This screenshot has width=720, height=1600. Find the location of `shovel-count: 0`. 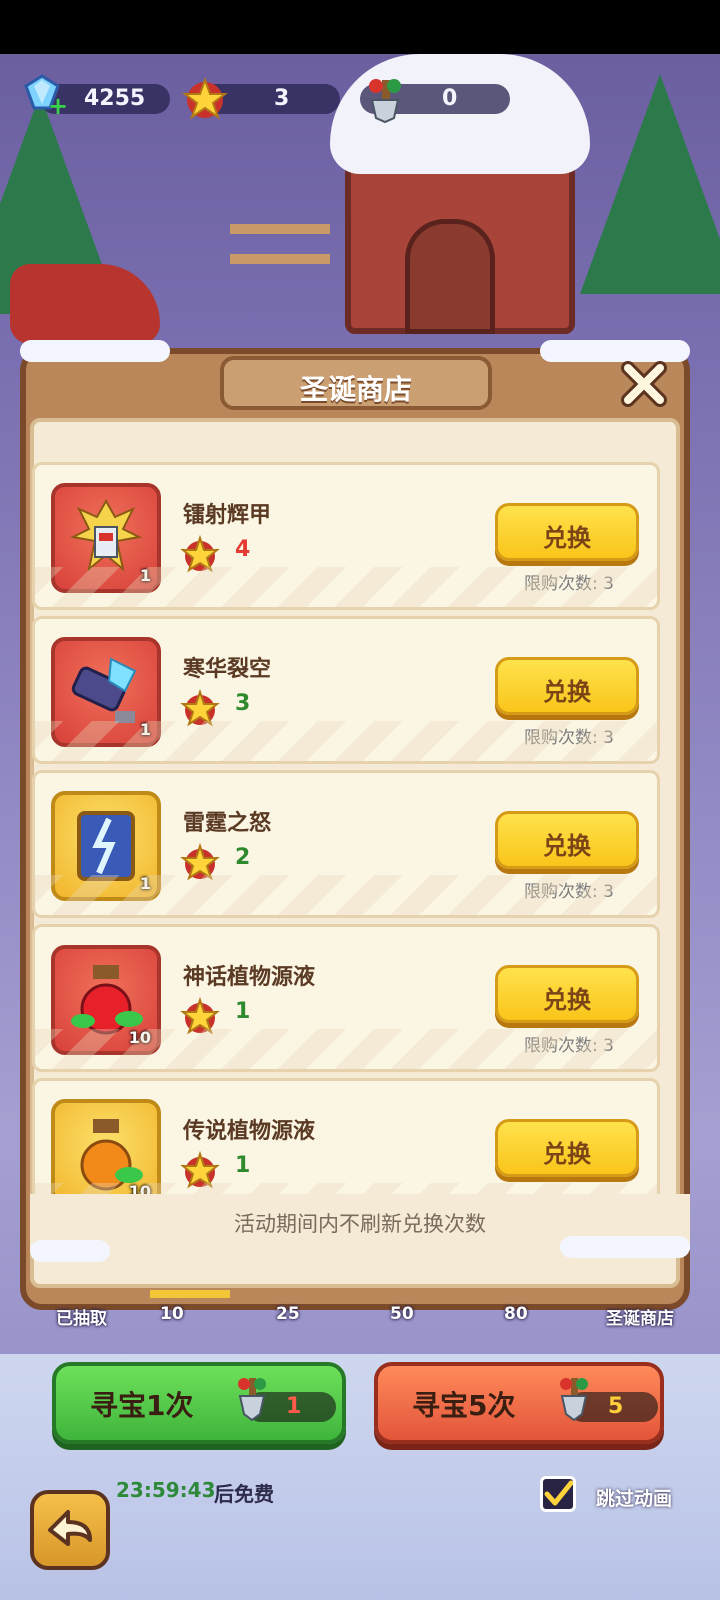

shovel-count: 0 is located at coordinates (450, 98).